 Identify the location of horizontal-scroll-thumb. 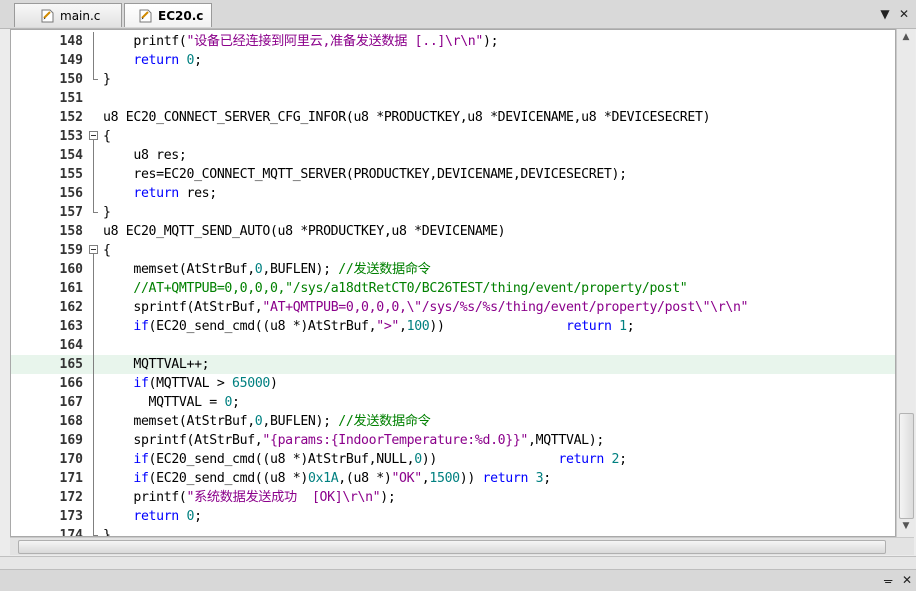
(452, 547).